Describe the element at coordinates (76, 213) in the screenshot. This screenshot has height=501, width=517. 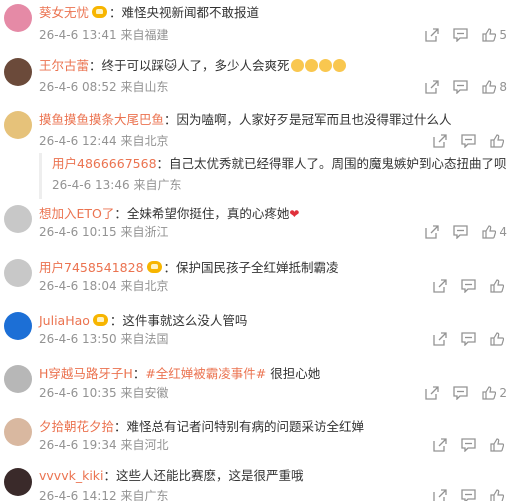
I see `commenter-name: 想加入ETO了` at that location.